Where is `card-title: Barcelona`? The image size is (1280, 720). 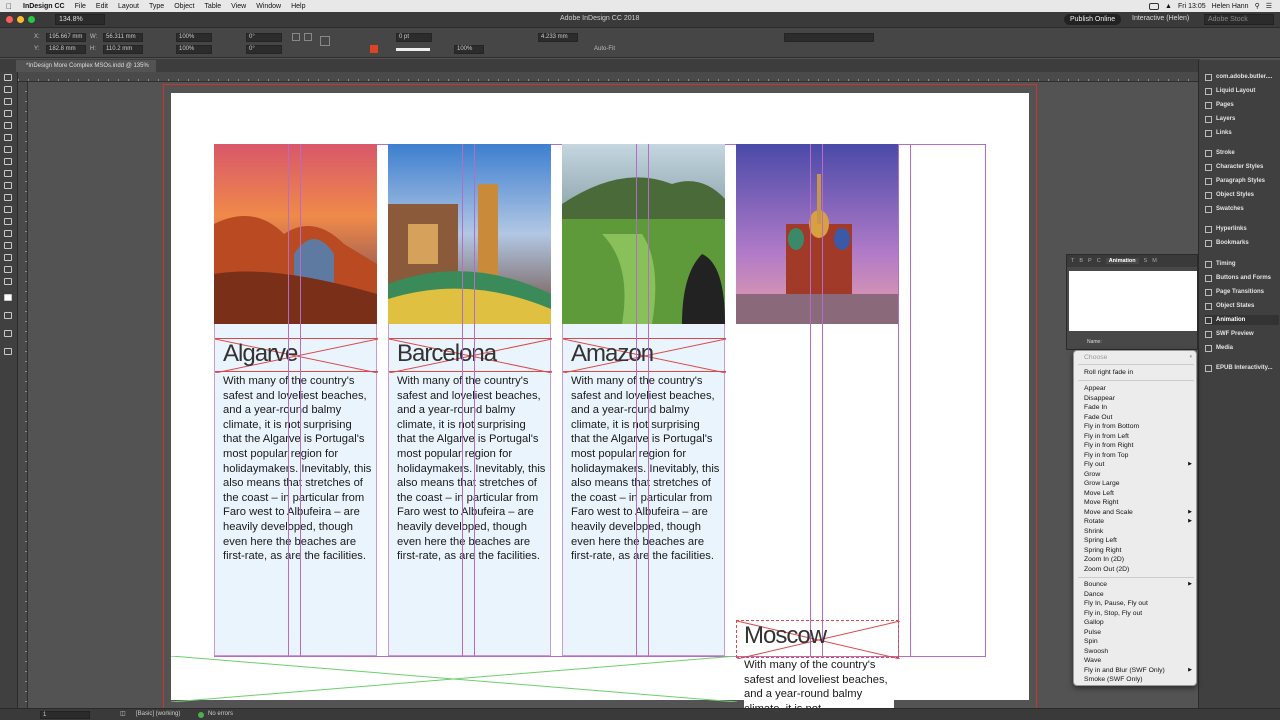
card-title: Barcelona is located at coordinates (447, 354).